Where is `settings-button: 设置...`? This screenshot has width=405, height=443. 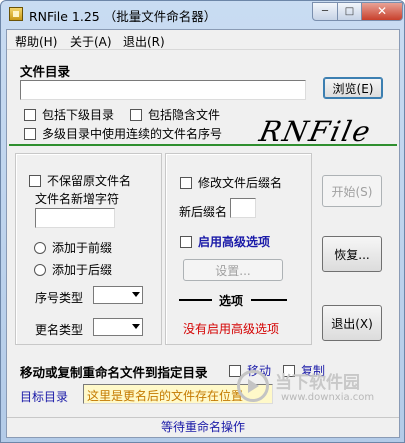 settings-button: 设置... is located at coordinates (233, 270).